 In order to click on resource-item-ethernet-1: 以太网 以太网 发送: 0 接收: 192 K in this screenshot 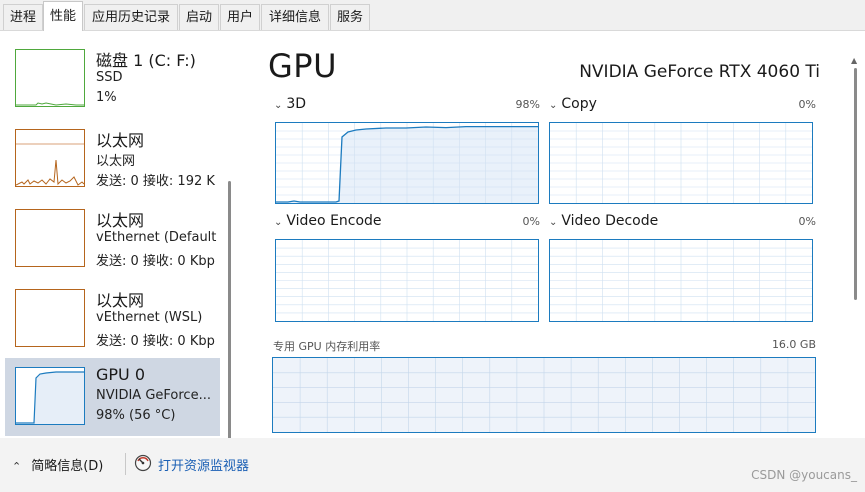, I will do `click(112, 159)`.